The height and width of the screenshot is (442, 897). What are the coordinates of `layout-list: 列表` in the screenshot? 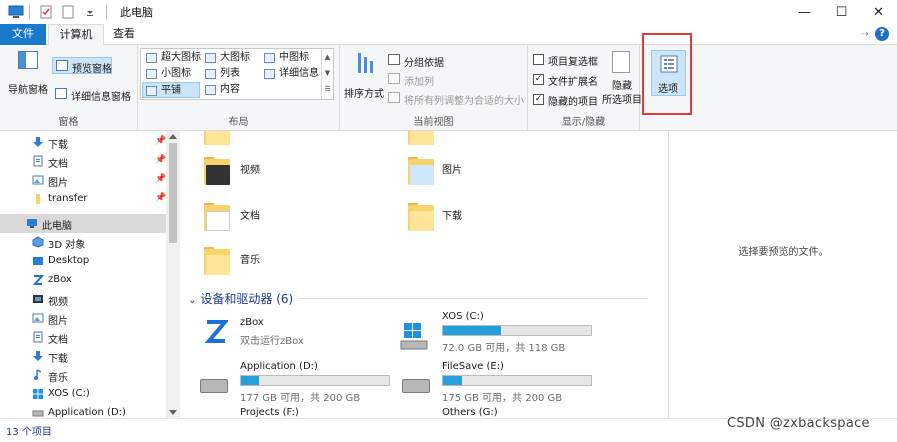 It's located at (221, 74).